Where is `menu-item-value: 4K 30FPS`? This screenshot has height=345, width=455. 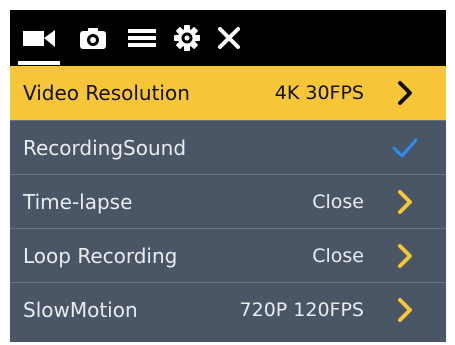 menu-item-value: 4K 30FPS is located at coordinates (319, 93).